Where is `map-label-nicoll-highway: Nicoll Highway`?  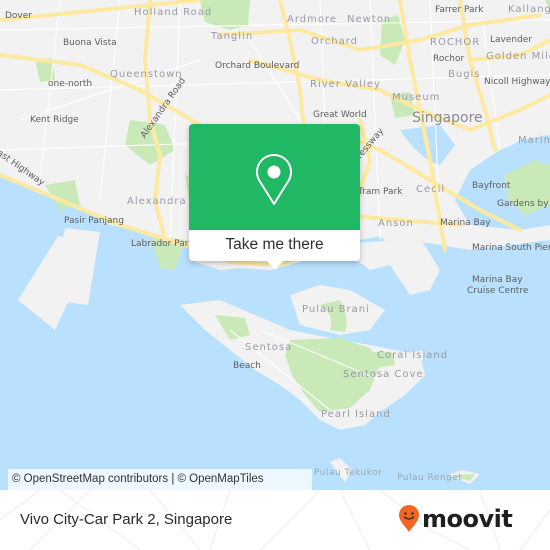
map-label-nicoll-highway: Nicoll Highway is located at coordinates (517, 82).